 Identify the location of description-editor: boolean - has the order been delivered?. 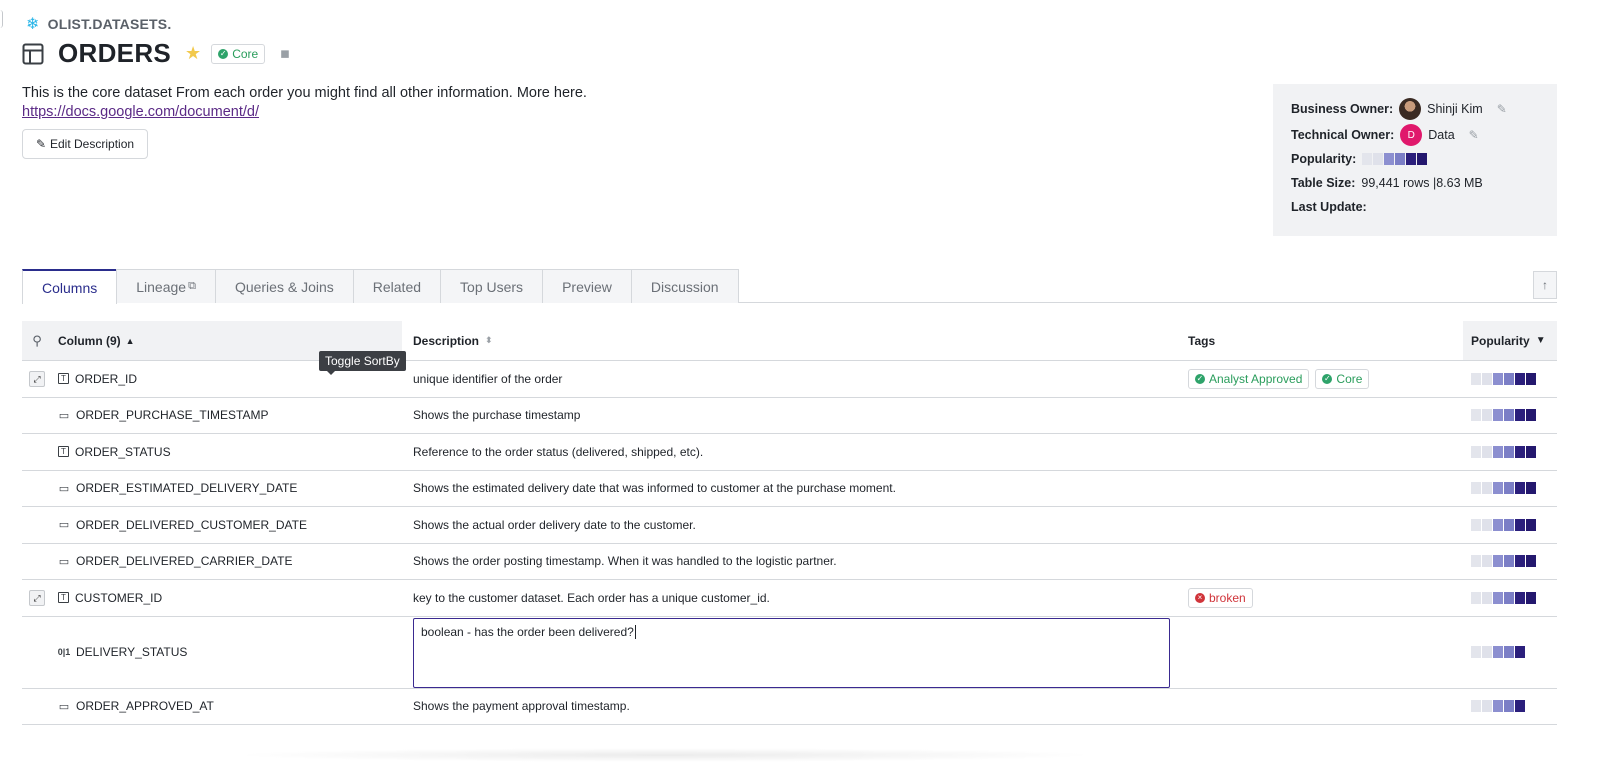
(791, 652).